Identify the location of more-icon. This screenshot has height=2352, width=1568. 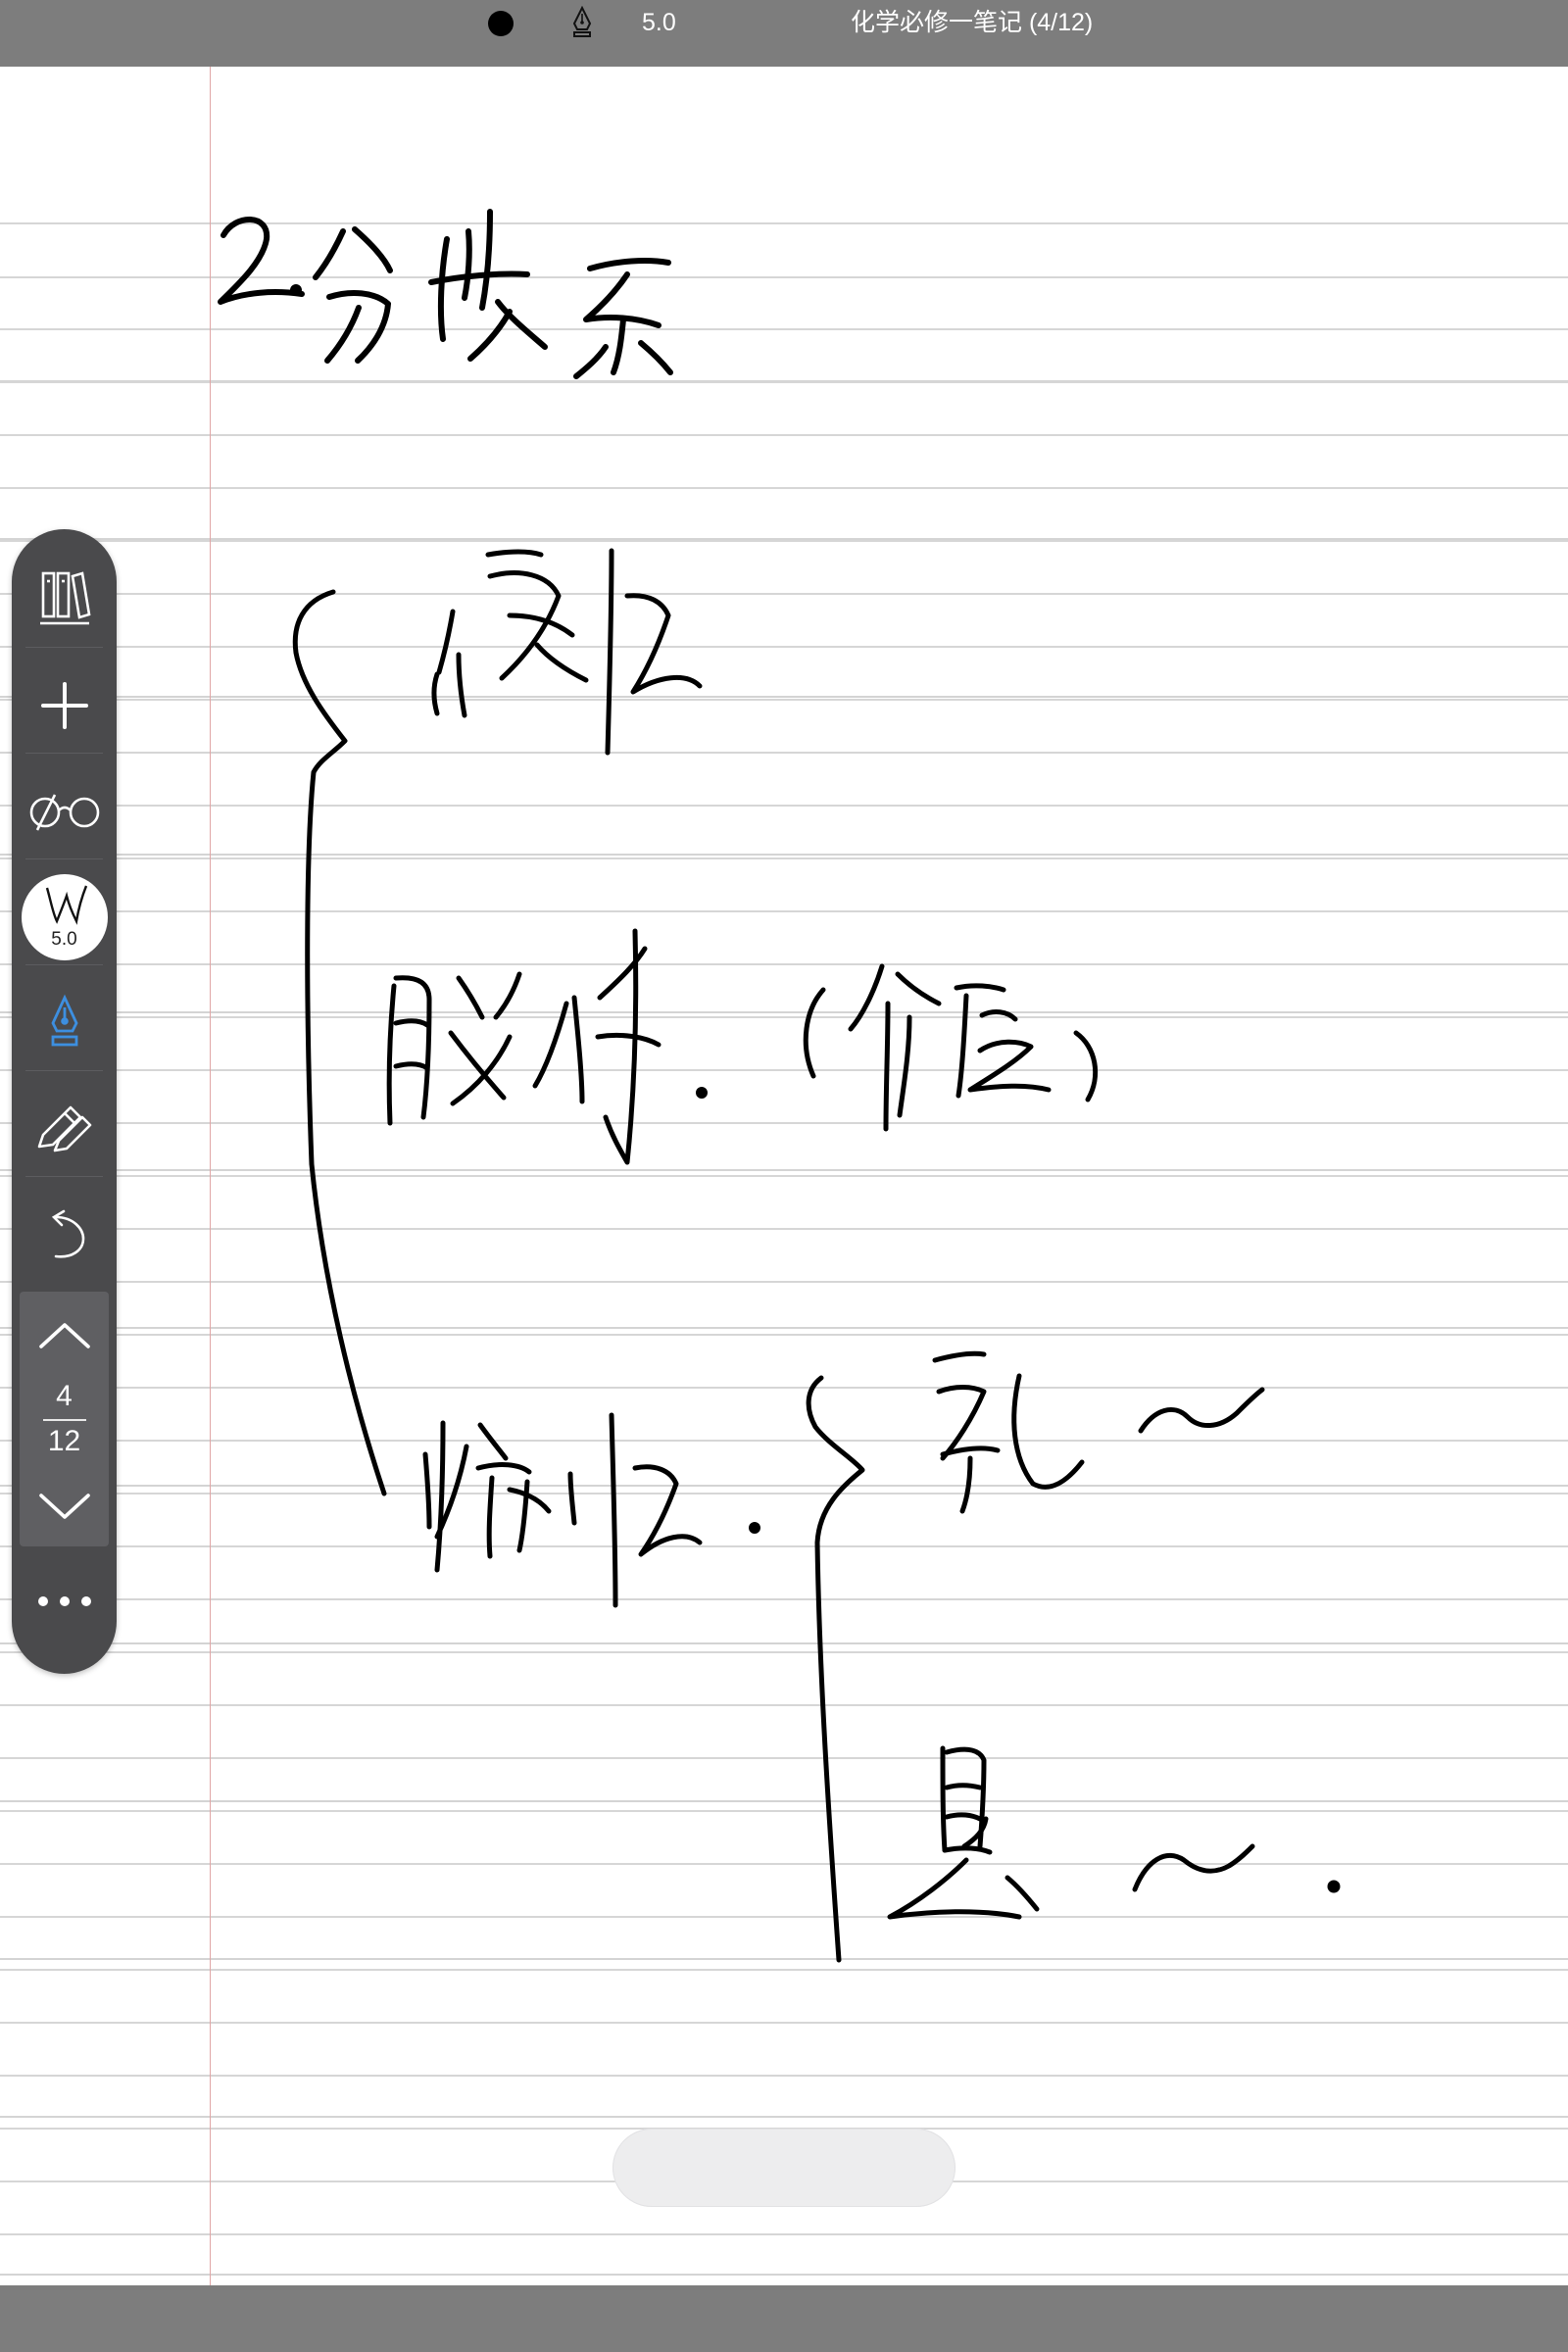
(64, 1601).